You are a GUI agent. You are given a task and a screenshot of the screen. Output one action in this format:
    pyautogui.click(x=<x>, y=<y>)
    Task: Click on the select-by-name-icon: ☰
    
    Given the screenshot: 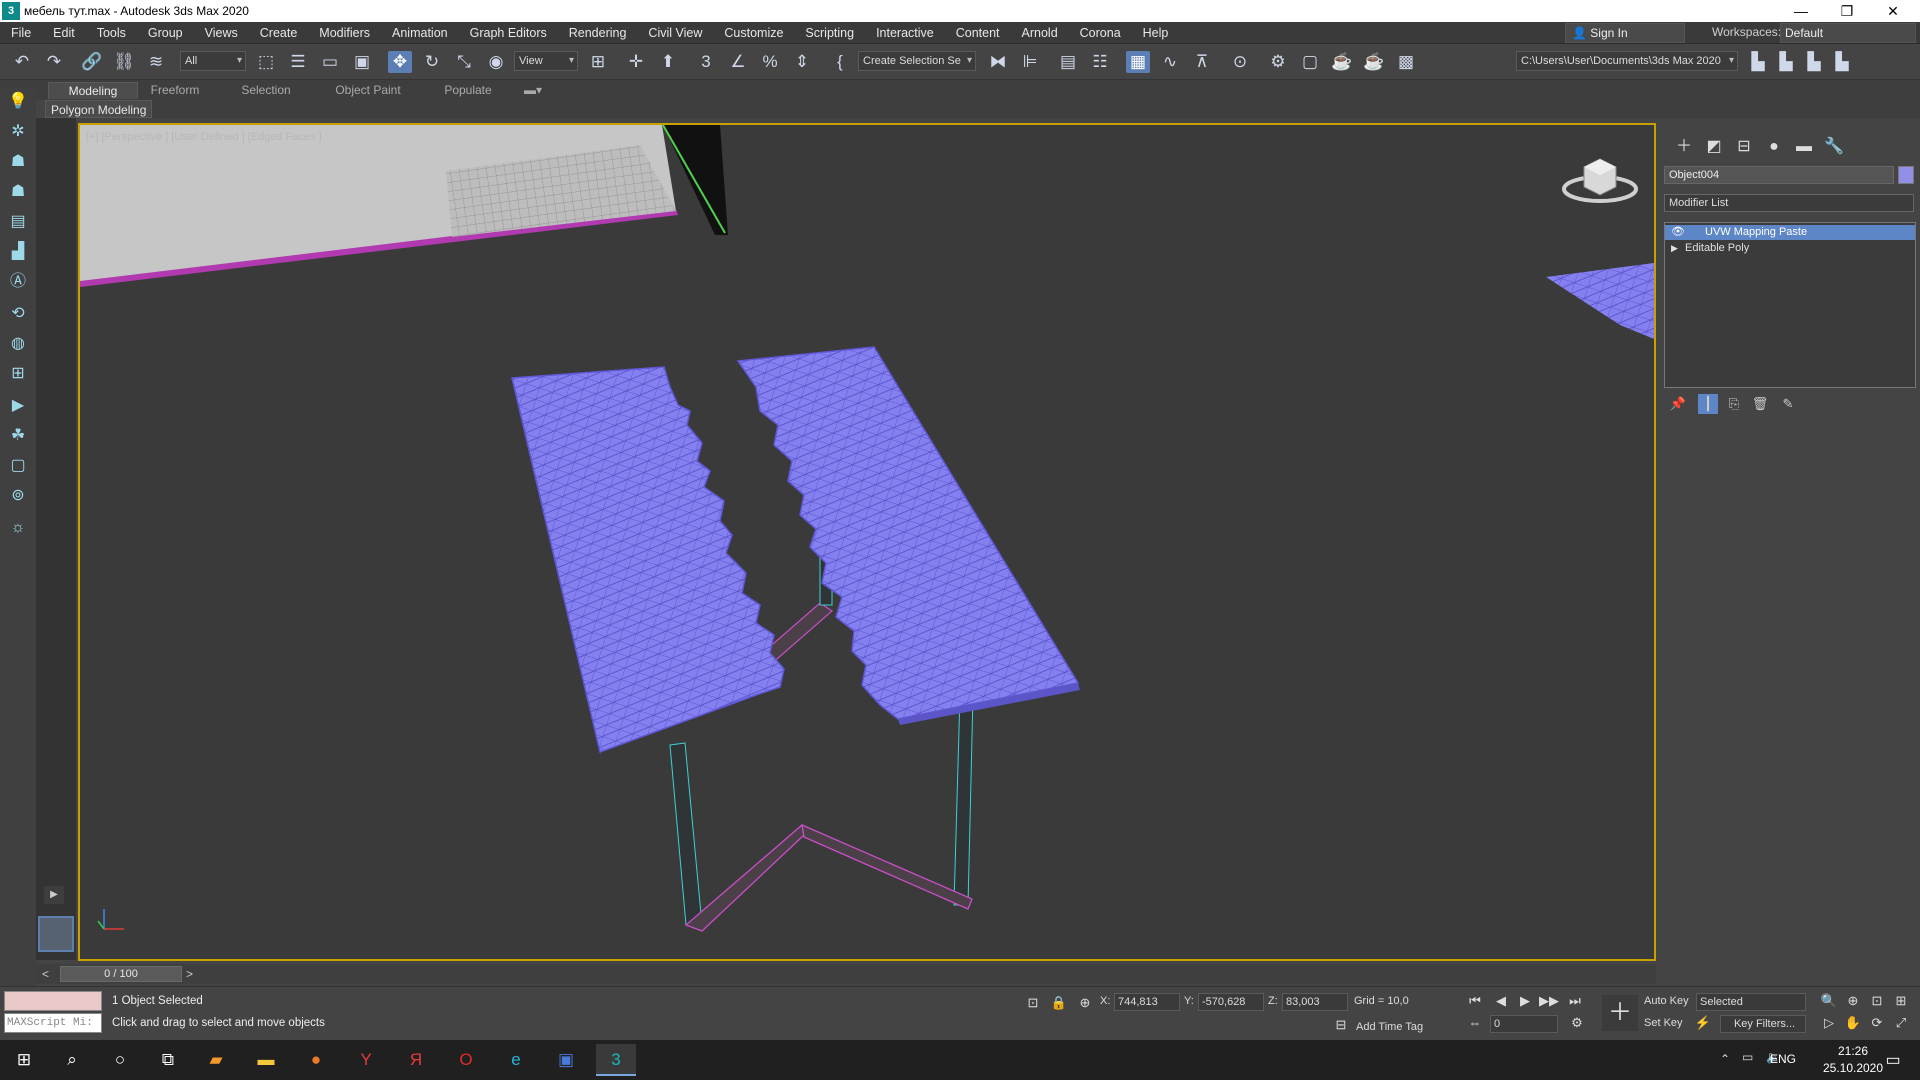 What is the action you would take?
    pyautogui.click(x=298, y=62)
    